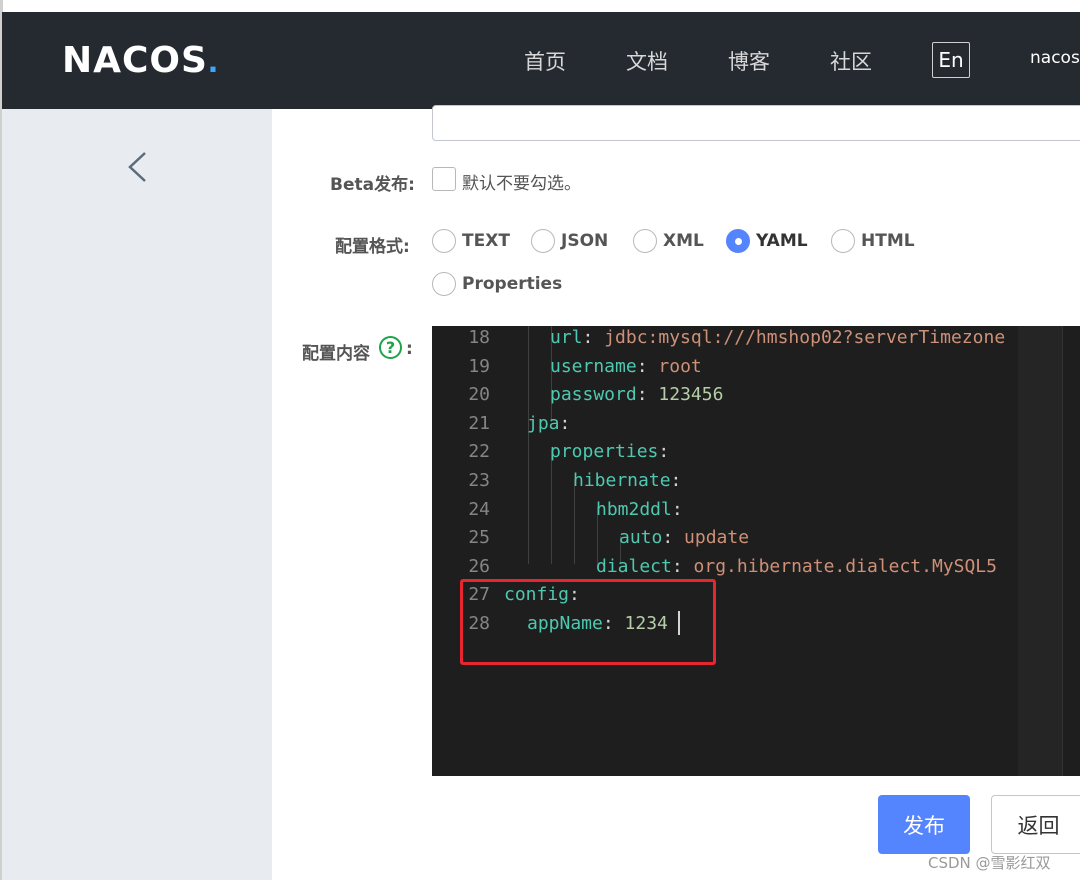 The image size is (1080, 880). What do you see at coordinates (732, 510) in the screenshot?
I see `code-line: 24 hbm2ddl:` at bounding box center [732, 510].